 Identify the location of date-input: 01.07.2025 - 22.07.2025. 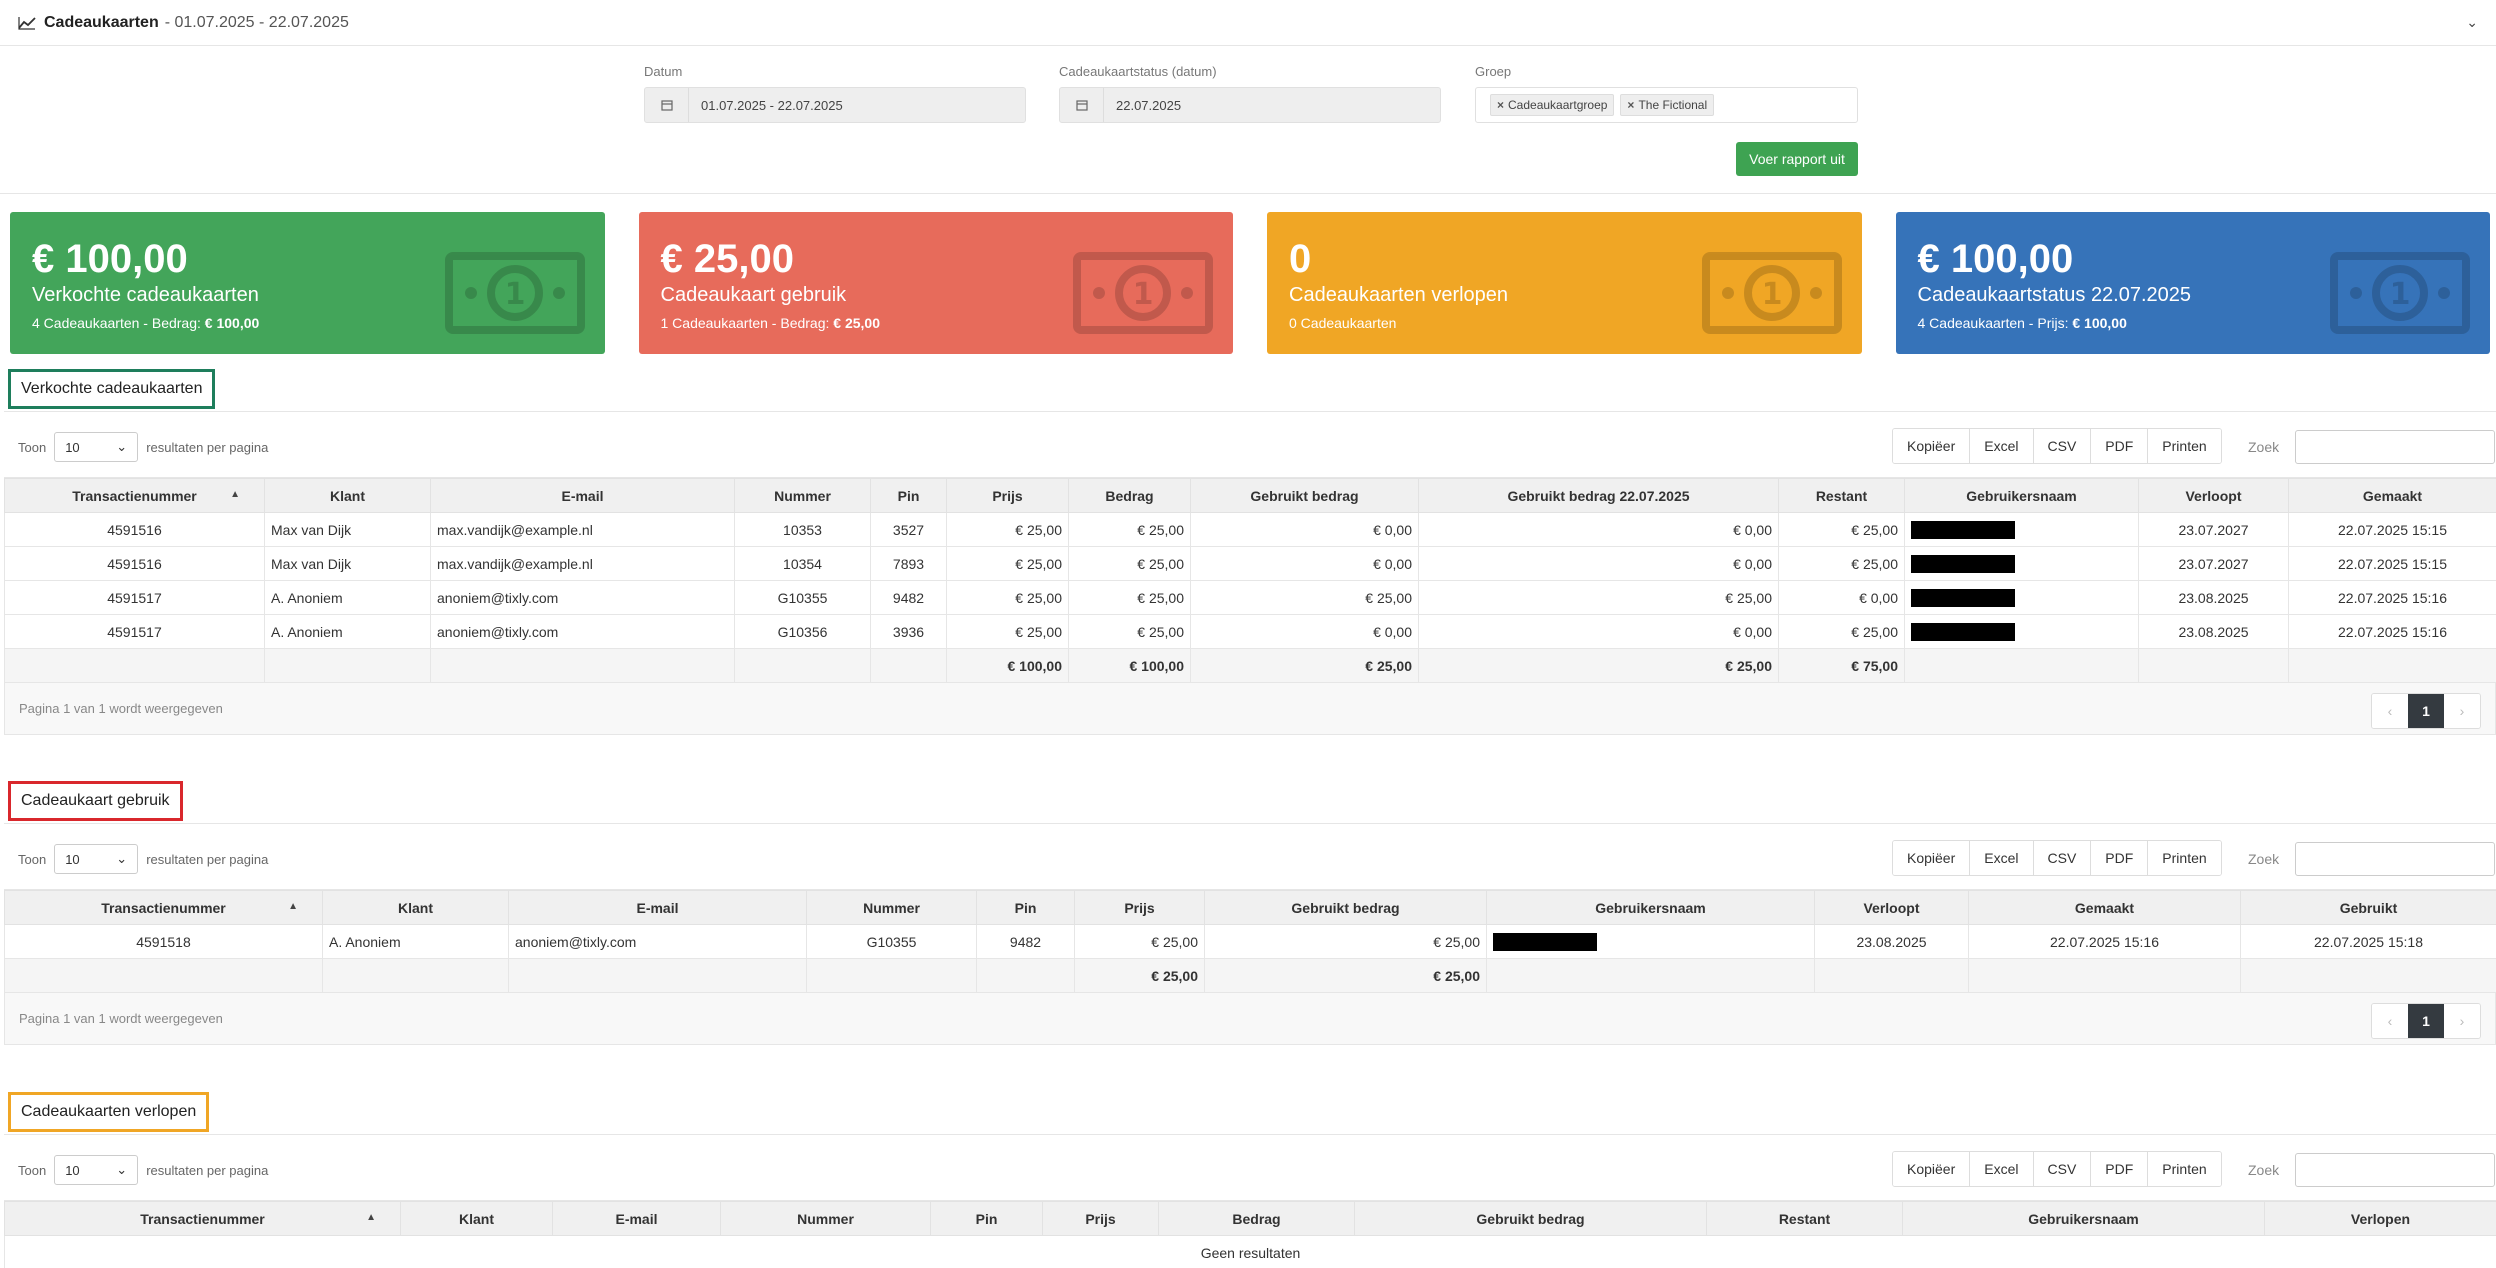
(835, 105).